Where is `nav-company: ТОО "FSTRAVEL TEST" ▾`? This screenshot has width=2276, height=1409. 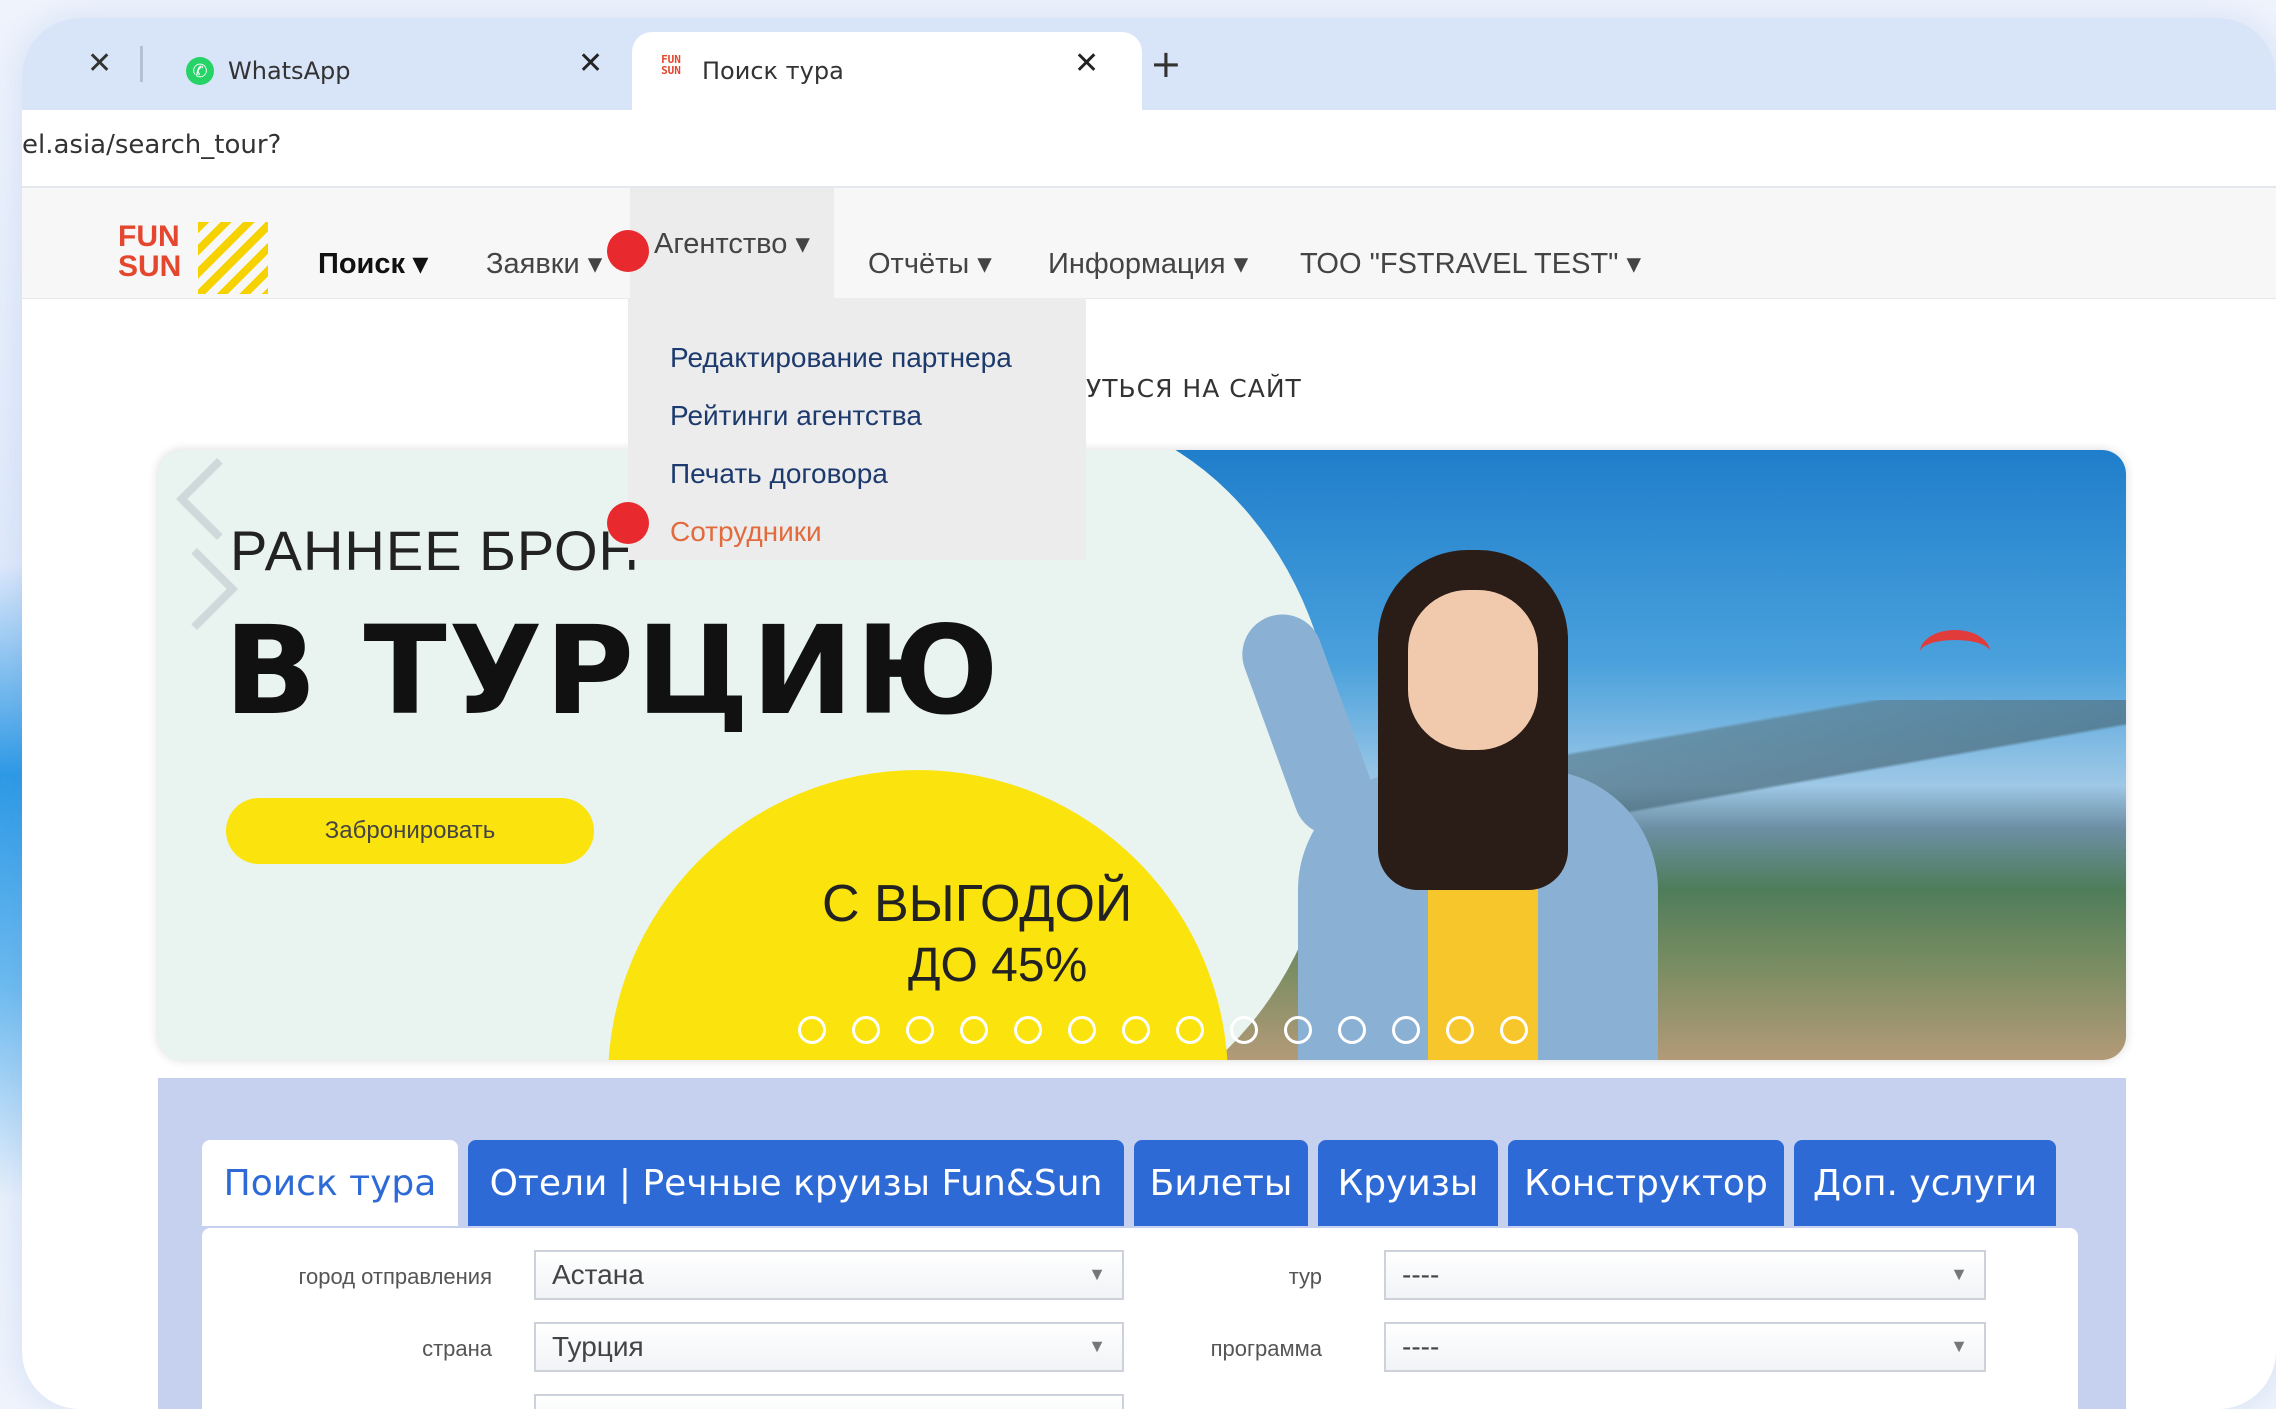
nav-company: ТОО "FSTRAVEL TEST" ▾ is located at coordinates (1470, 263).